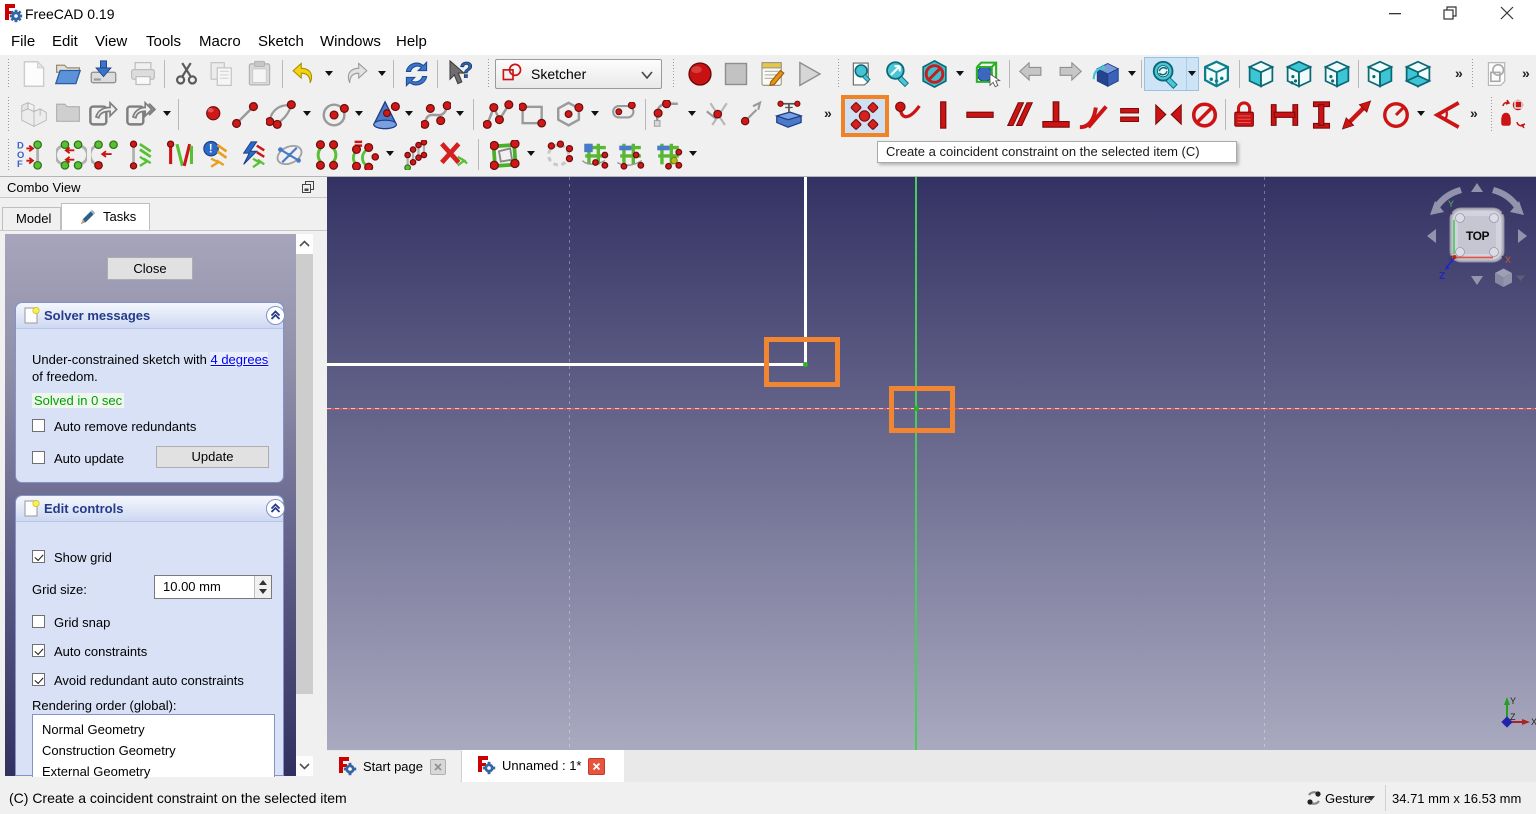  What do you see at coordinates (20, 164) in the screenshot?
I see `svg-text: F` at bounding box center [20, 164].